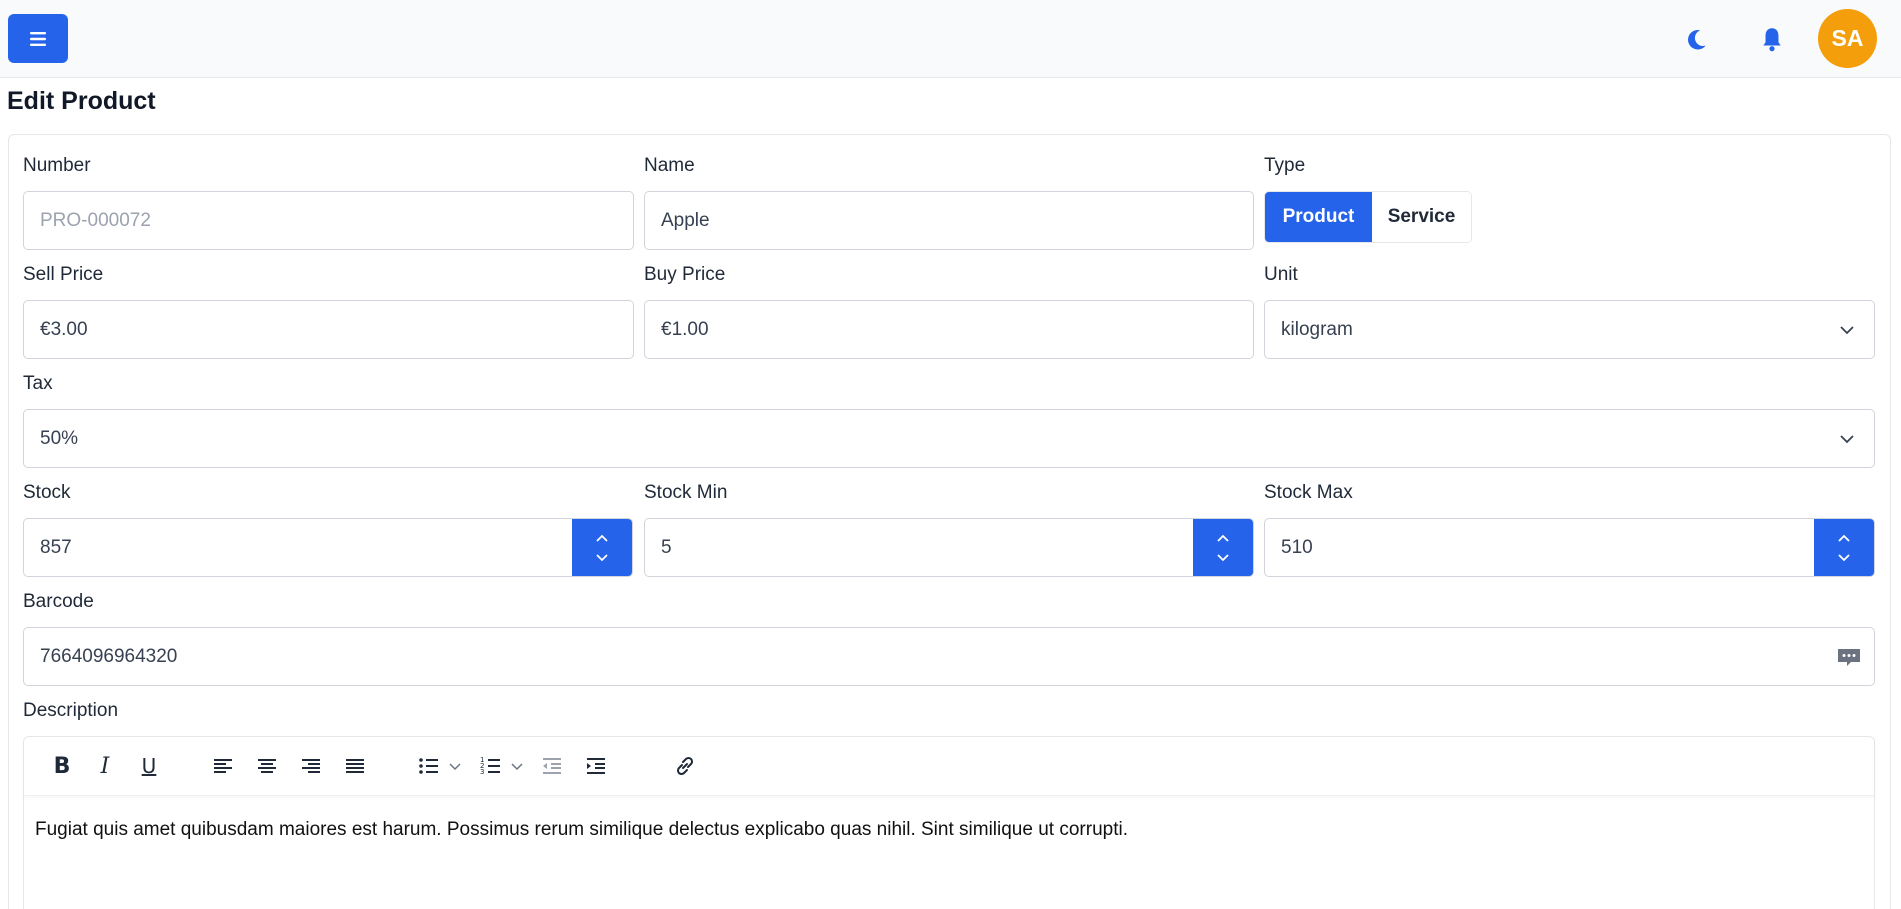 The height and width of the screenshot is (909, 1901). I want to click on underline-icon: U, so click(149, 766).